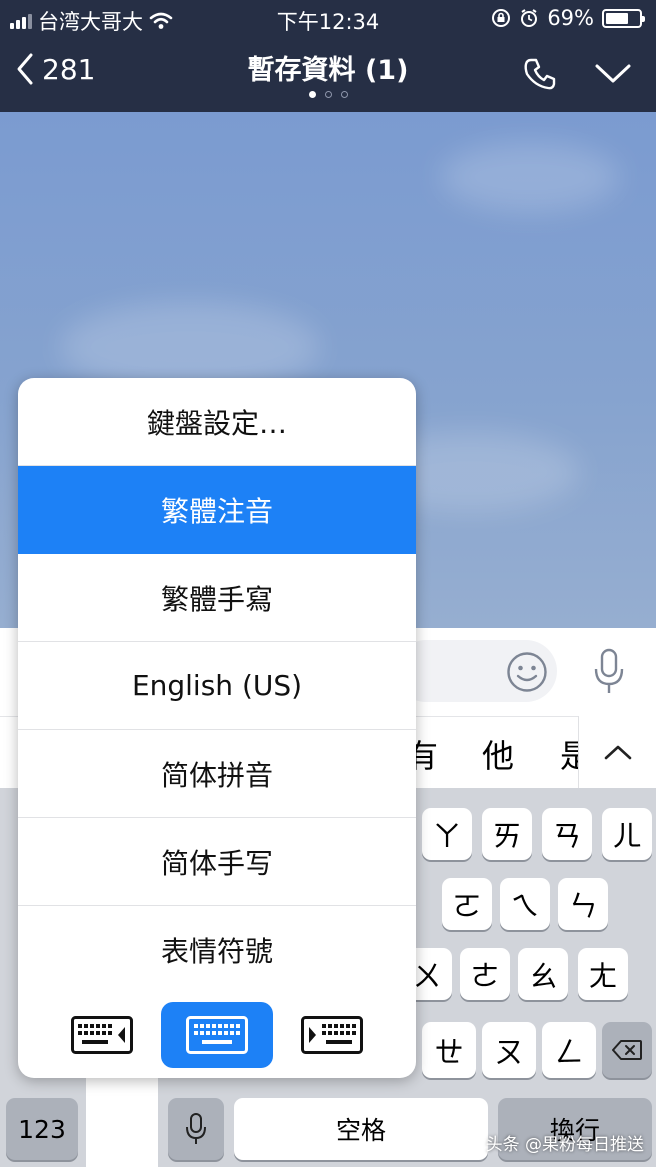 The height and width of the screenshot is (1167, 656). What do you see at coordinates (217, 510) in the screenshot?
I see `menu-item-zhuyin: 繁體注音` at bounding box center [217, 510].